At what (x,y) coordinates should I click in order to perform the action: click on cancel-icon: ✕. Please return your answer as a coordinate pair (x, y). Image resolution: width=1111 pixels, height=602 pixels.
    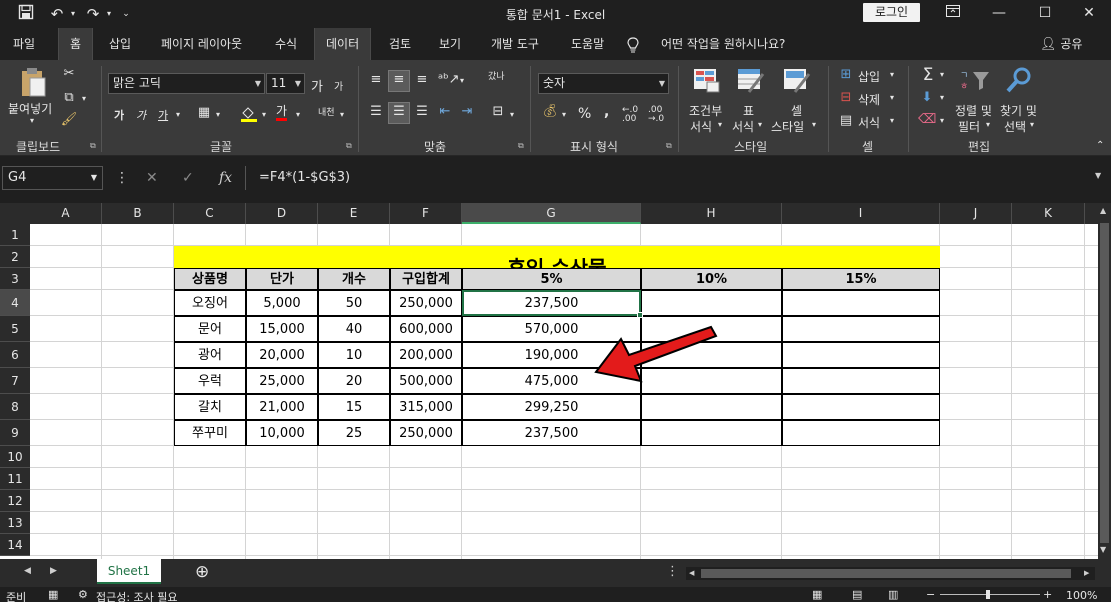
    Looking at the image, I should click on (152, 178).